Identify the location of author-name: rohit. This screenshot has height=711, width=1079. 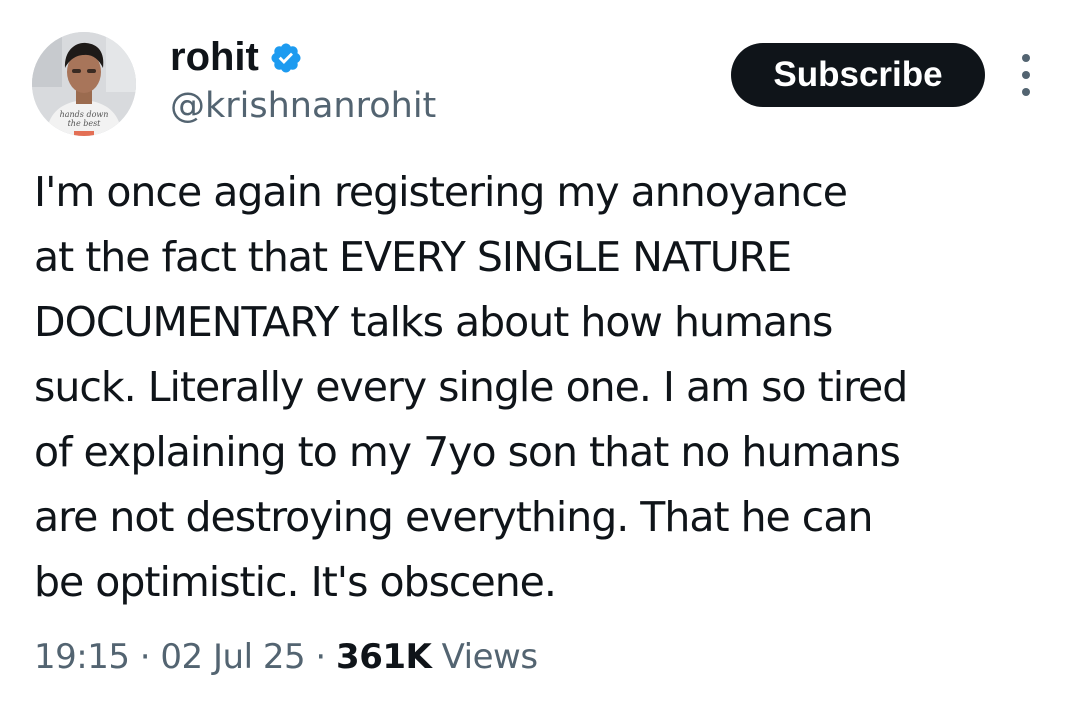
(236, 57).